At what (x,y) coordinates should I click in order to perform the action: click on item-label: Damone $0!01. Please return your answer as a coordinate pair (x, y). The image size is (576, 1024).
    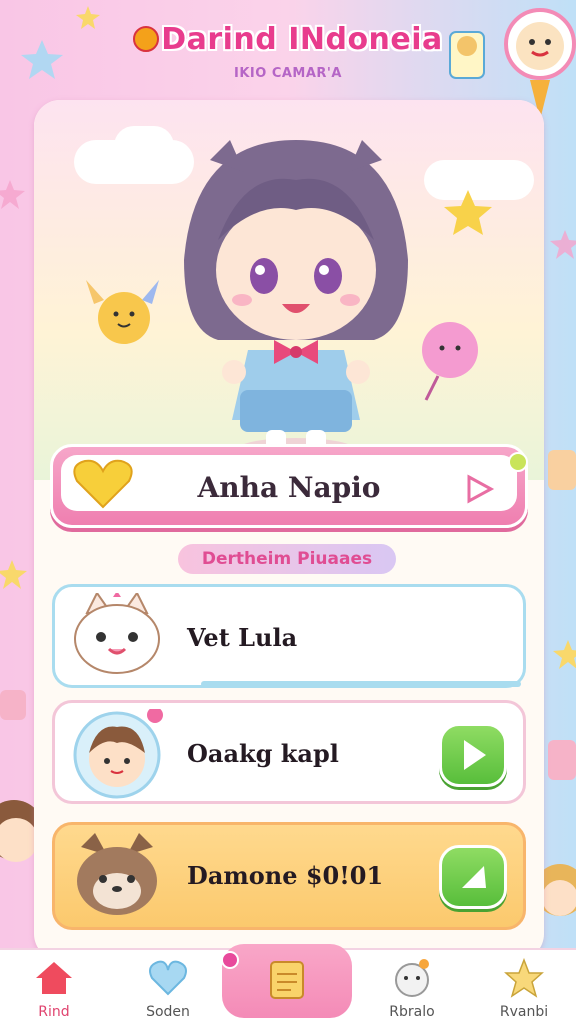
    Looking at the image, I should click on (285, 875).